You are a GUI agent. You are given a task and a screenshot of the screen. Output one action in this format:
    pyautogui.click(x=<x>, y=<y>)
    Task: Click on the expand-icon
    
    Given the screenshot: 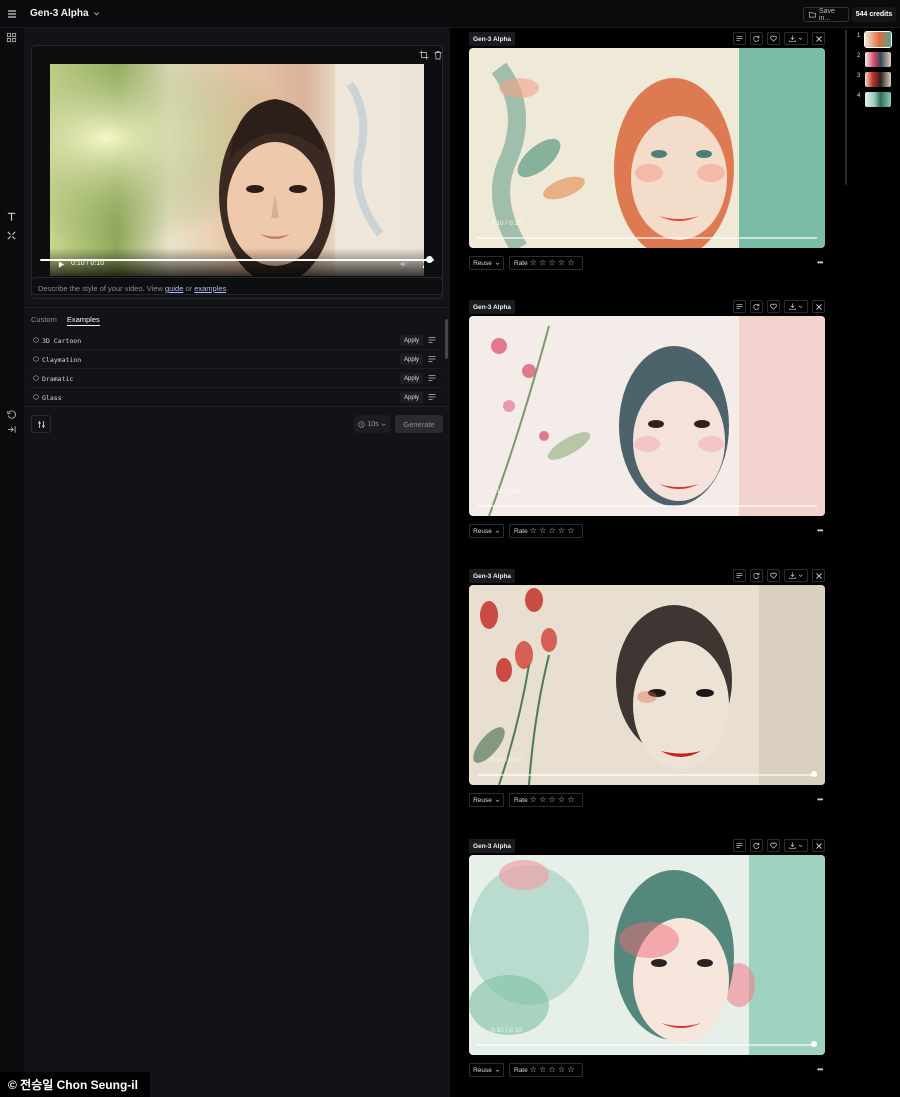 What is the action you would take?
    pyautogui.click(x=11, y=235)
    